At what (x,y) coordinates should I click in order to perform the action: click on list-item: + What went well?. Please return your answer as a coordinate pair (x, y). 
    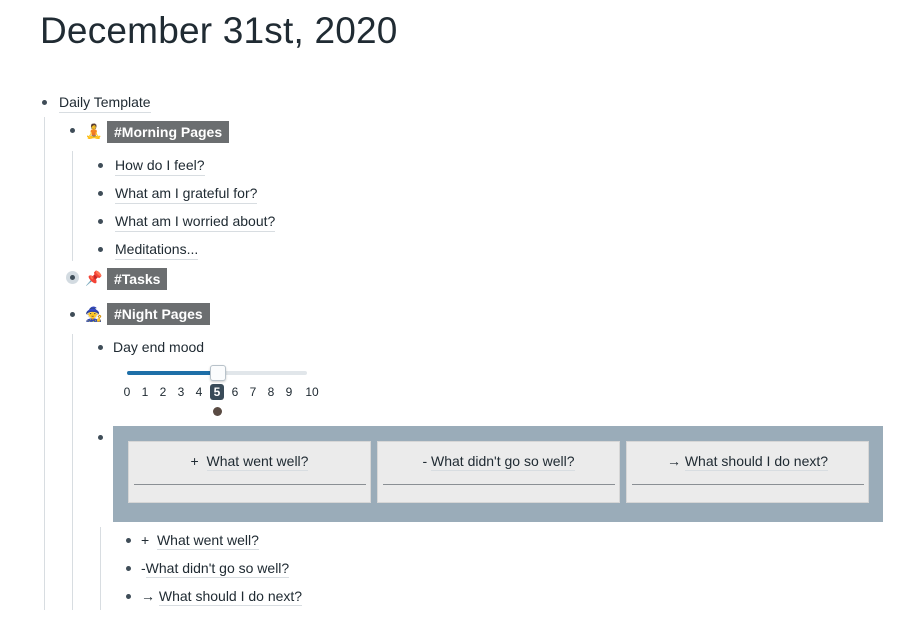
    Looking at the image, I should click on (200, 541).